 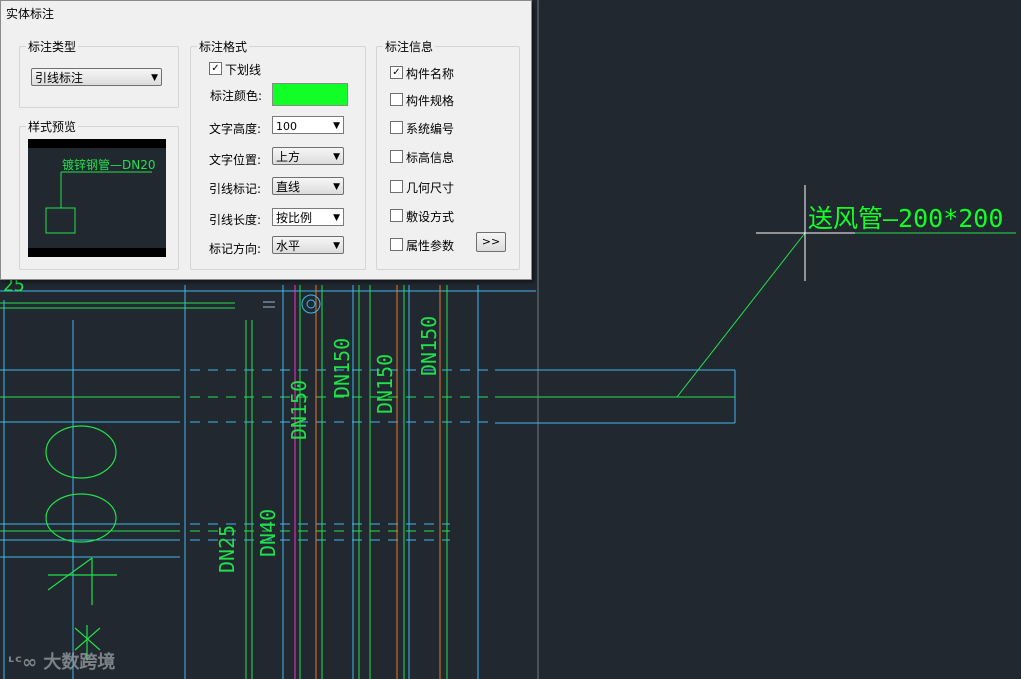 What do you see at coordinates (308, 245) in the screenshot?
I see `mark-direction-select: 水平 ▼` at bounding box center [308, 245].